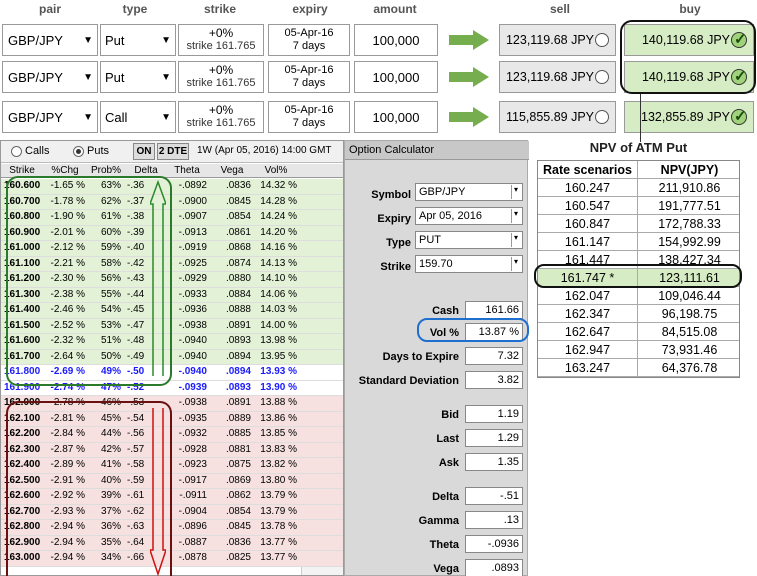 The width and height of the screenshot is (757, 576). Describe the element at coordinates (310, 9) in the screenshot. I see `header-expiry: expiry` at that location.